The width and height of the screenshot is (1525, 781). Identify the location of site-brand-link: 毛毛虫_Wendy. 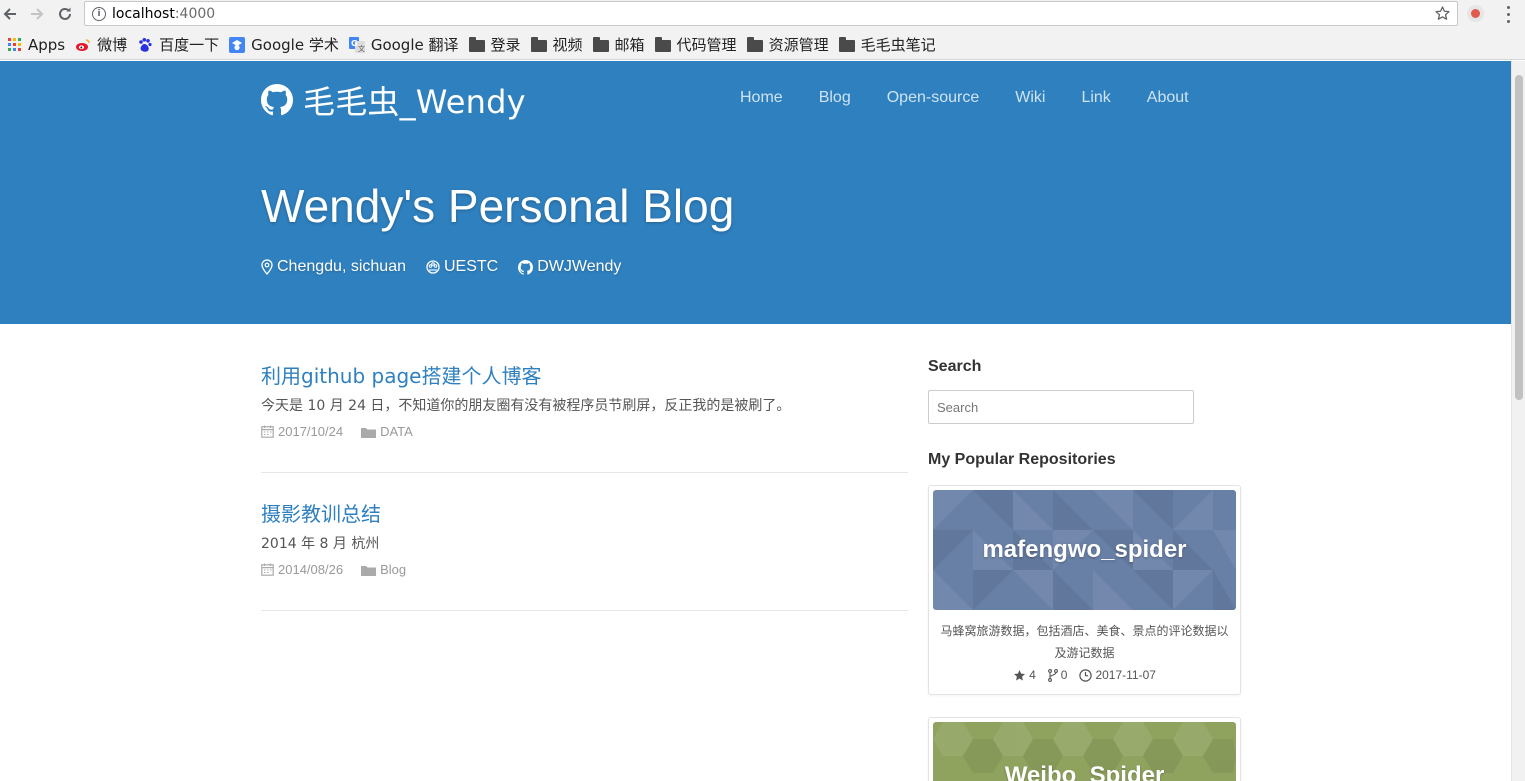
(393, 100).